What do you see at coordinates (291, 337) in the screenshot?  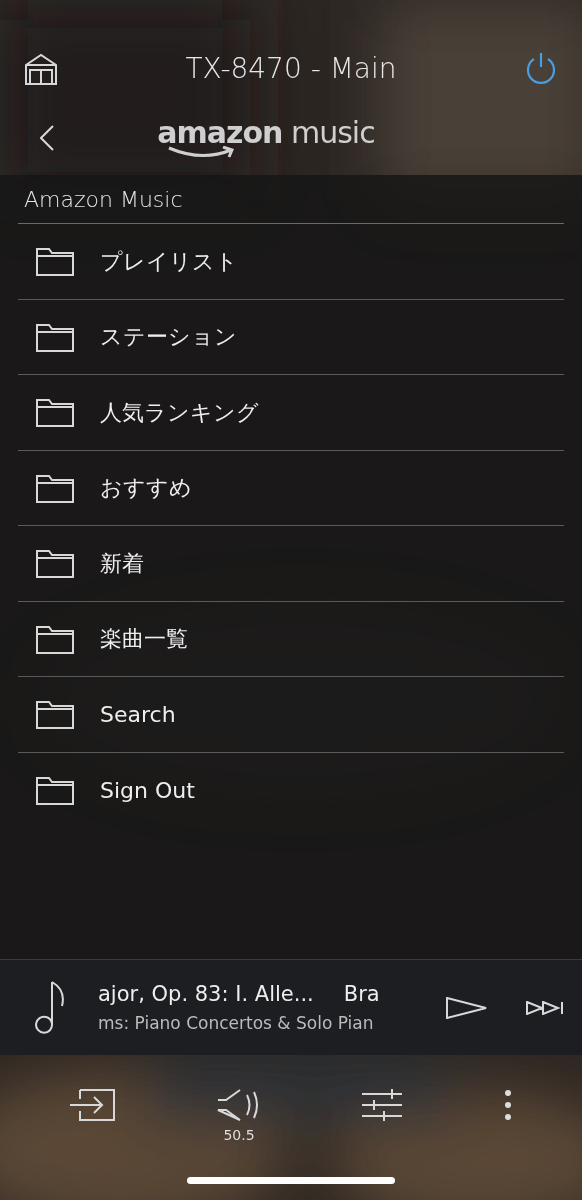 I see `list-item: ステーション` at bounding box center [291, 337].